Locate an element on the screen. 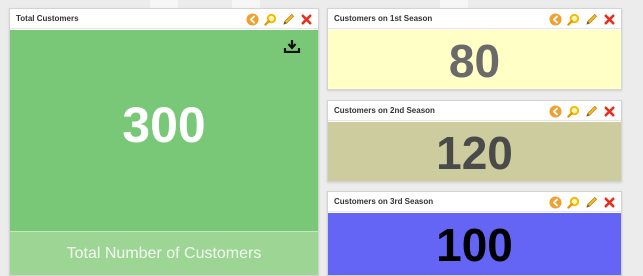 Image resolution: width=643 pixels, height=276 pixels. widget-header: Customers on 3rd Season is located at coordinates (474, 202).